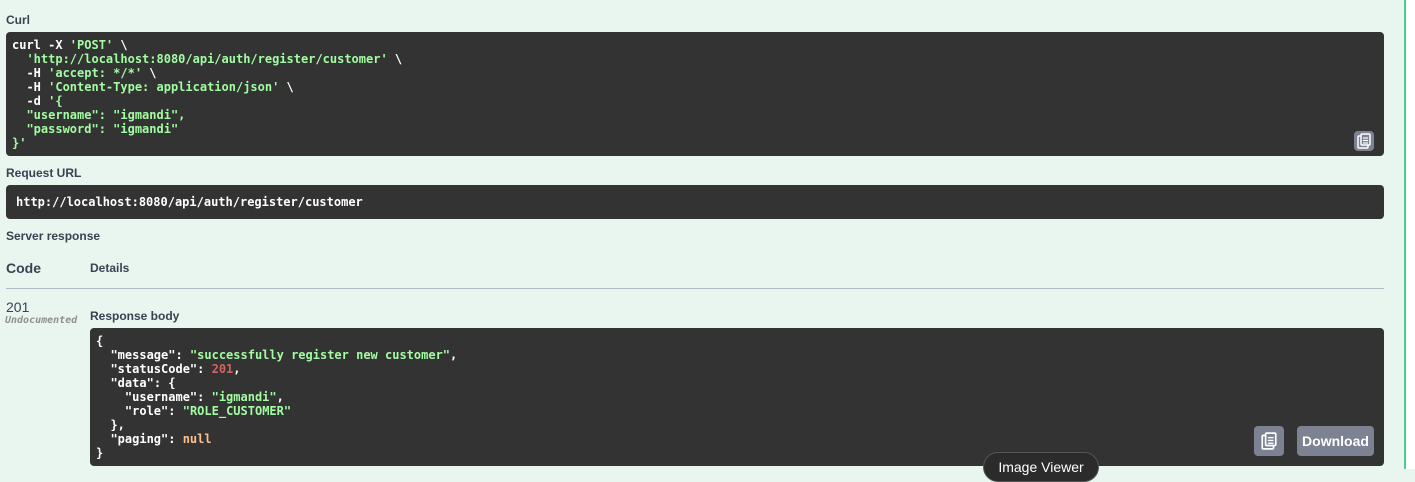 The width and height of the screenshot is (1415, 482). I want to click on curl-line-1: curl -X 'POST' \, so click(70, 45).